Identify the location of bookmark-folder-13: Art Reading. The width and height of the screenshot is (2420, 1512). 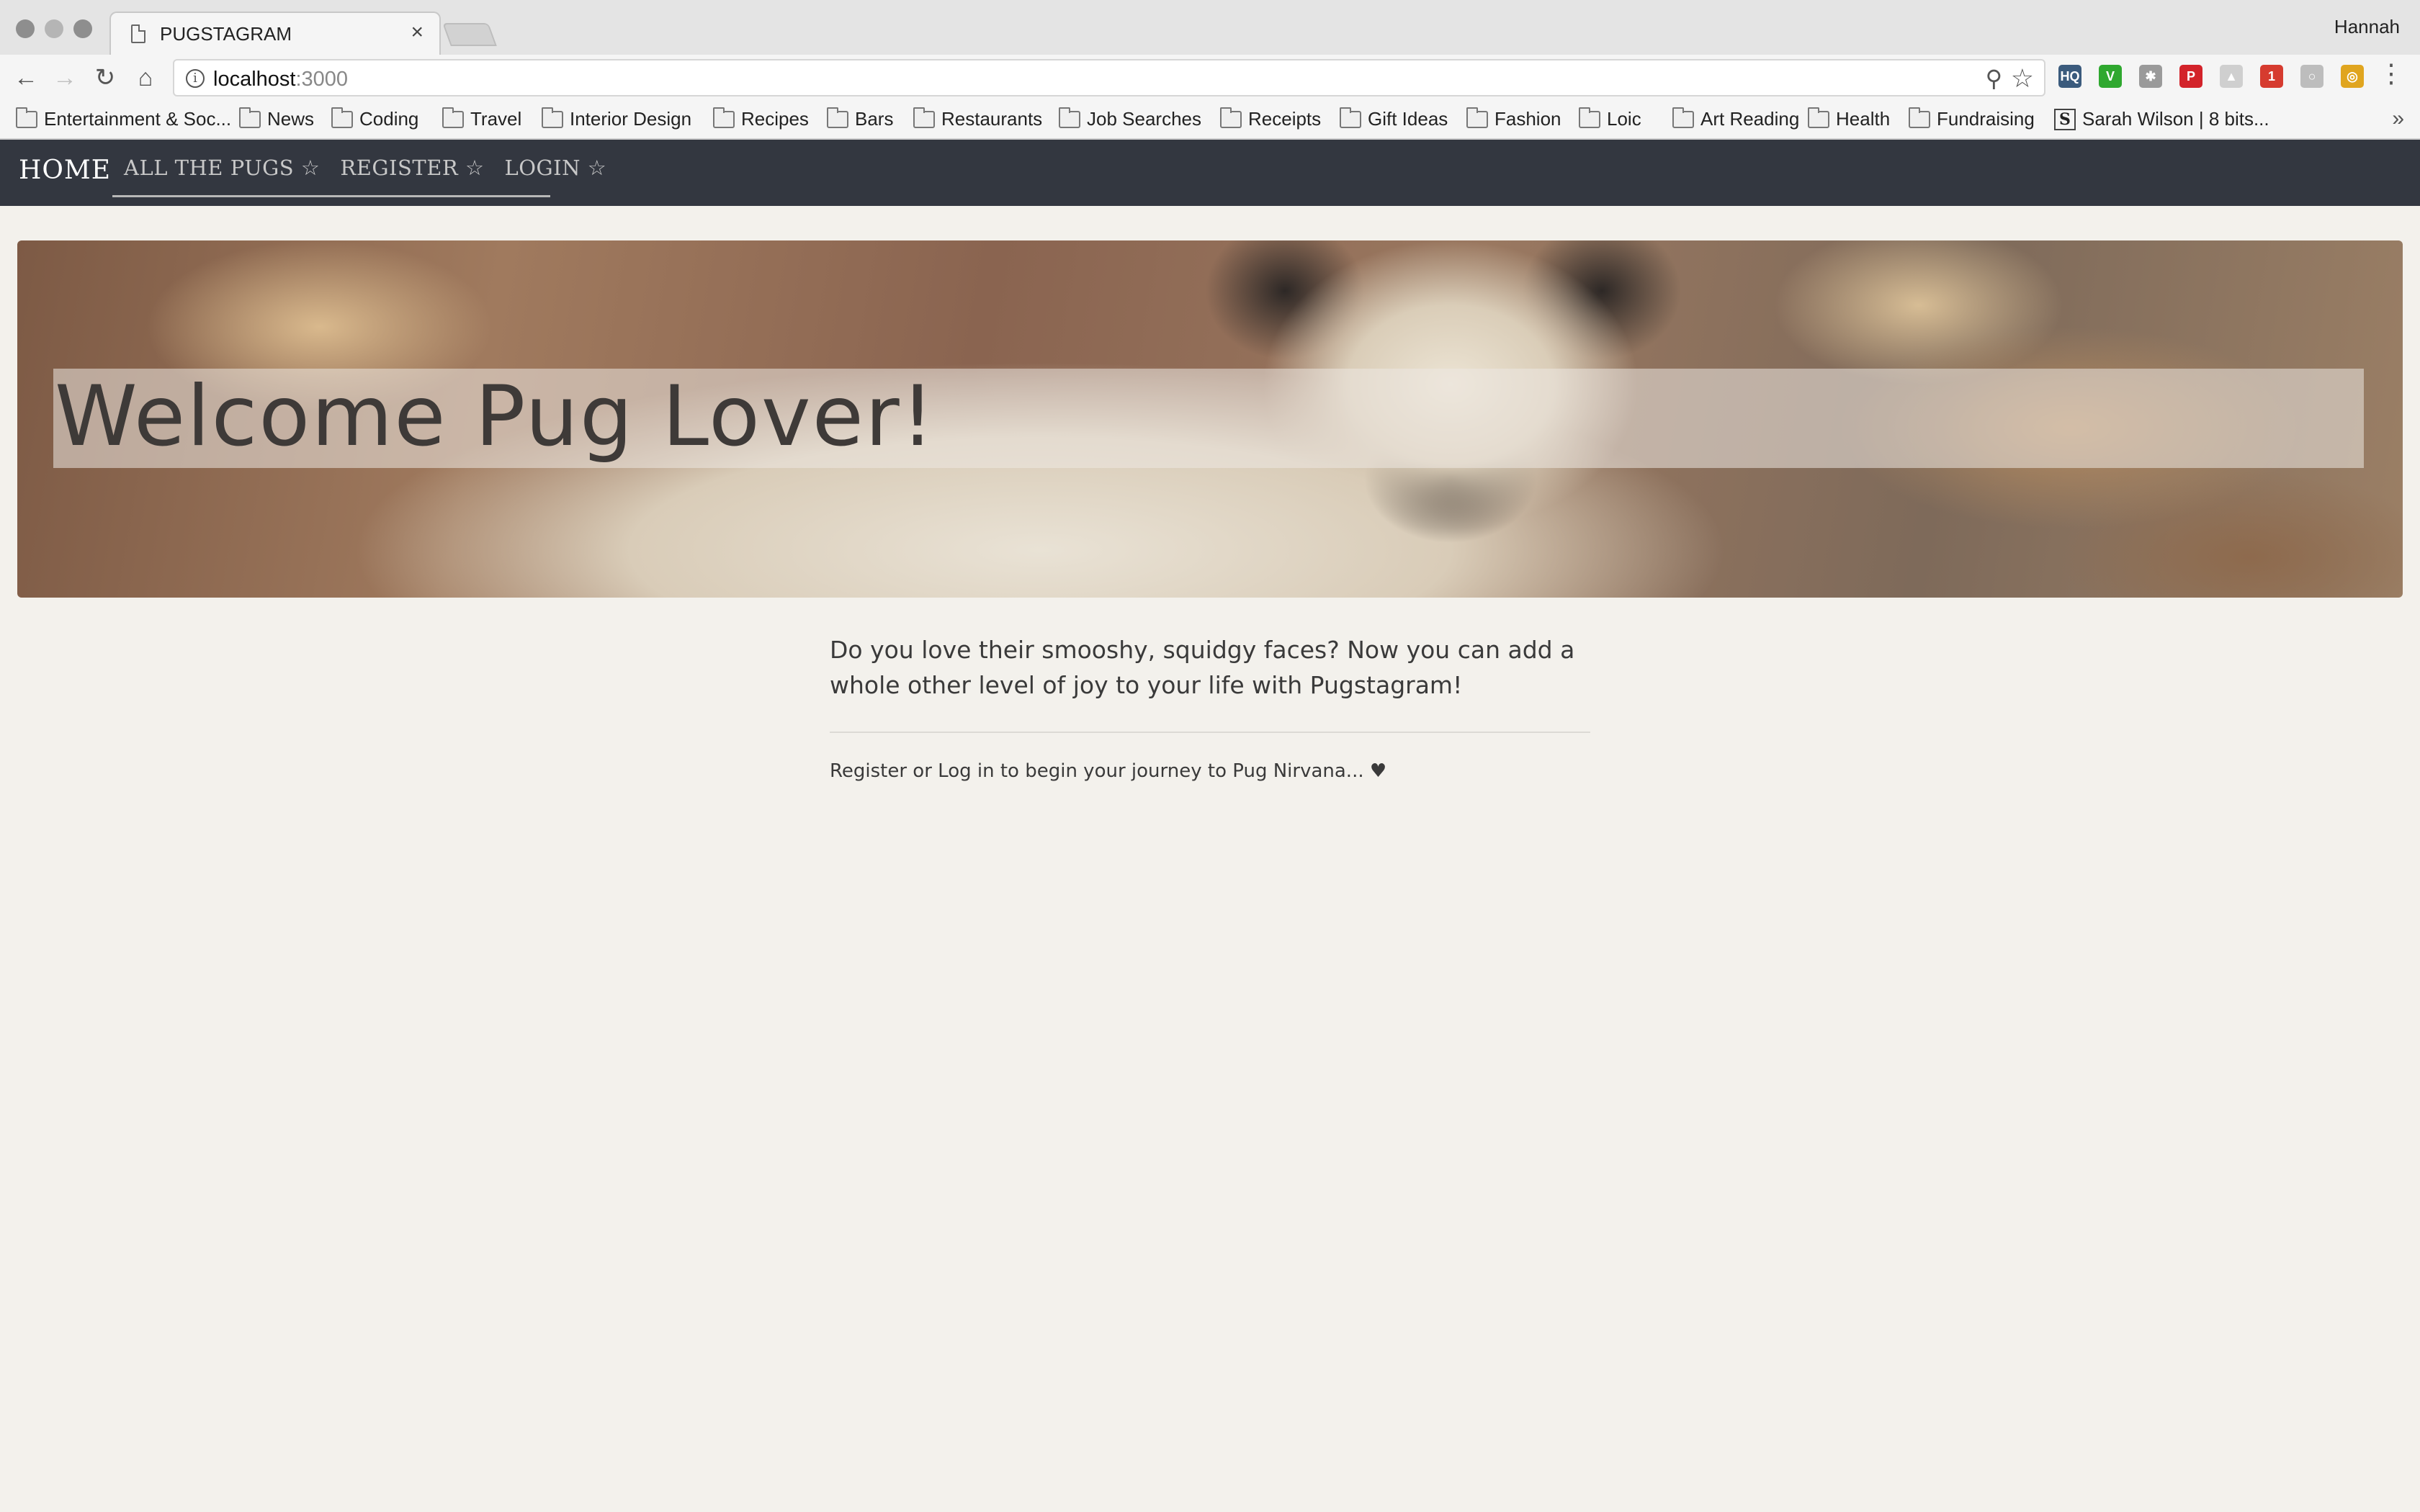
(1736, 118).